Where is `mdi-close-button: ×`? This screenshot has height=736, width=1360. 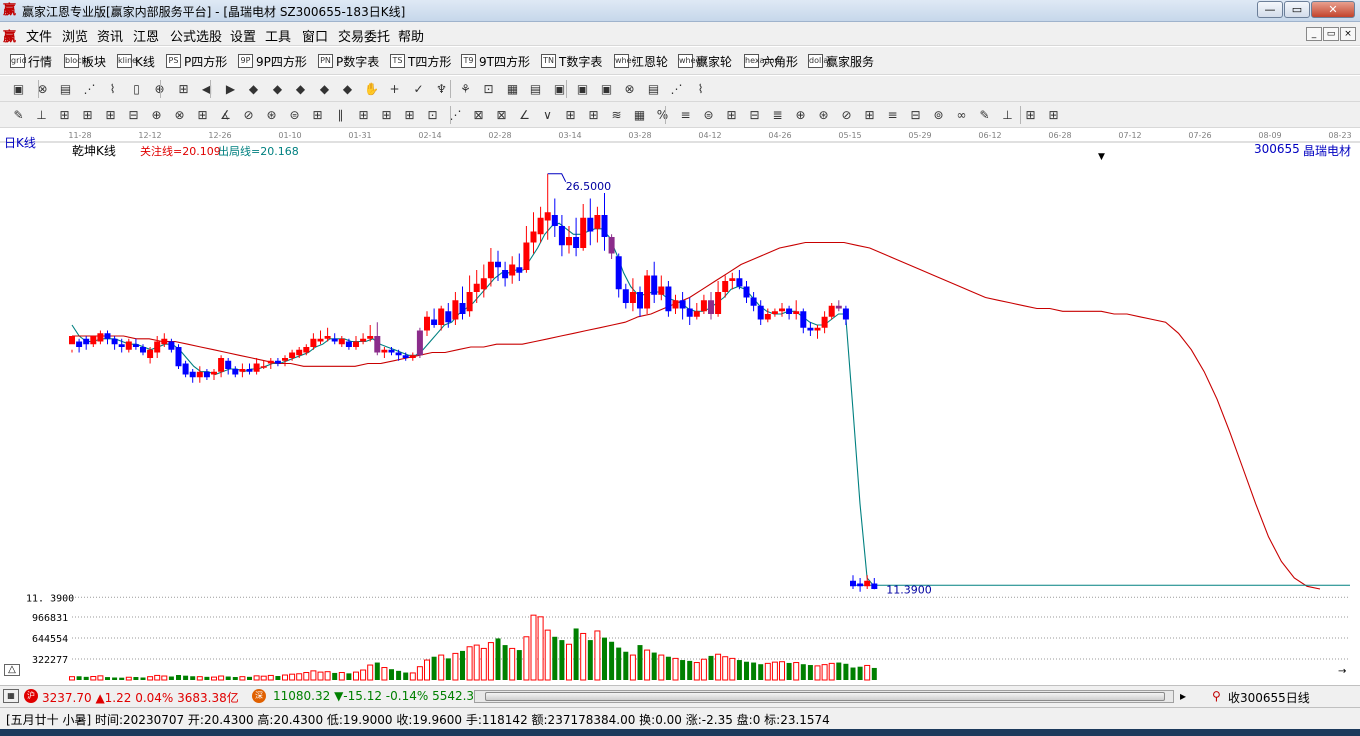 mdi-close-button: × is located at coordinates (1348, 34).